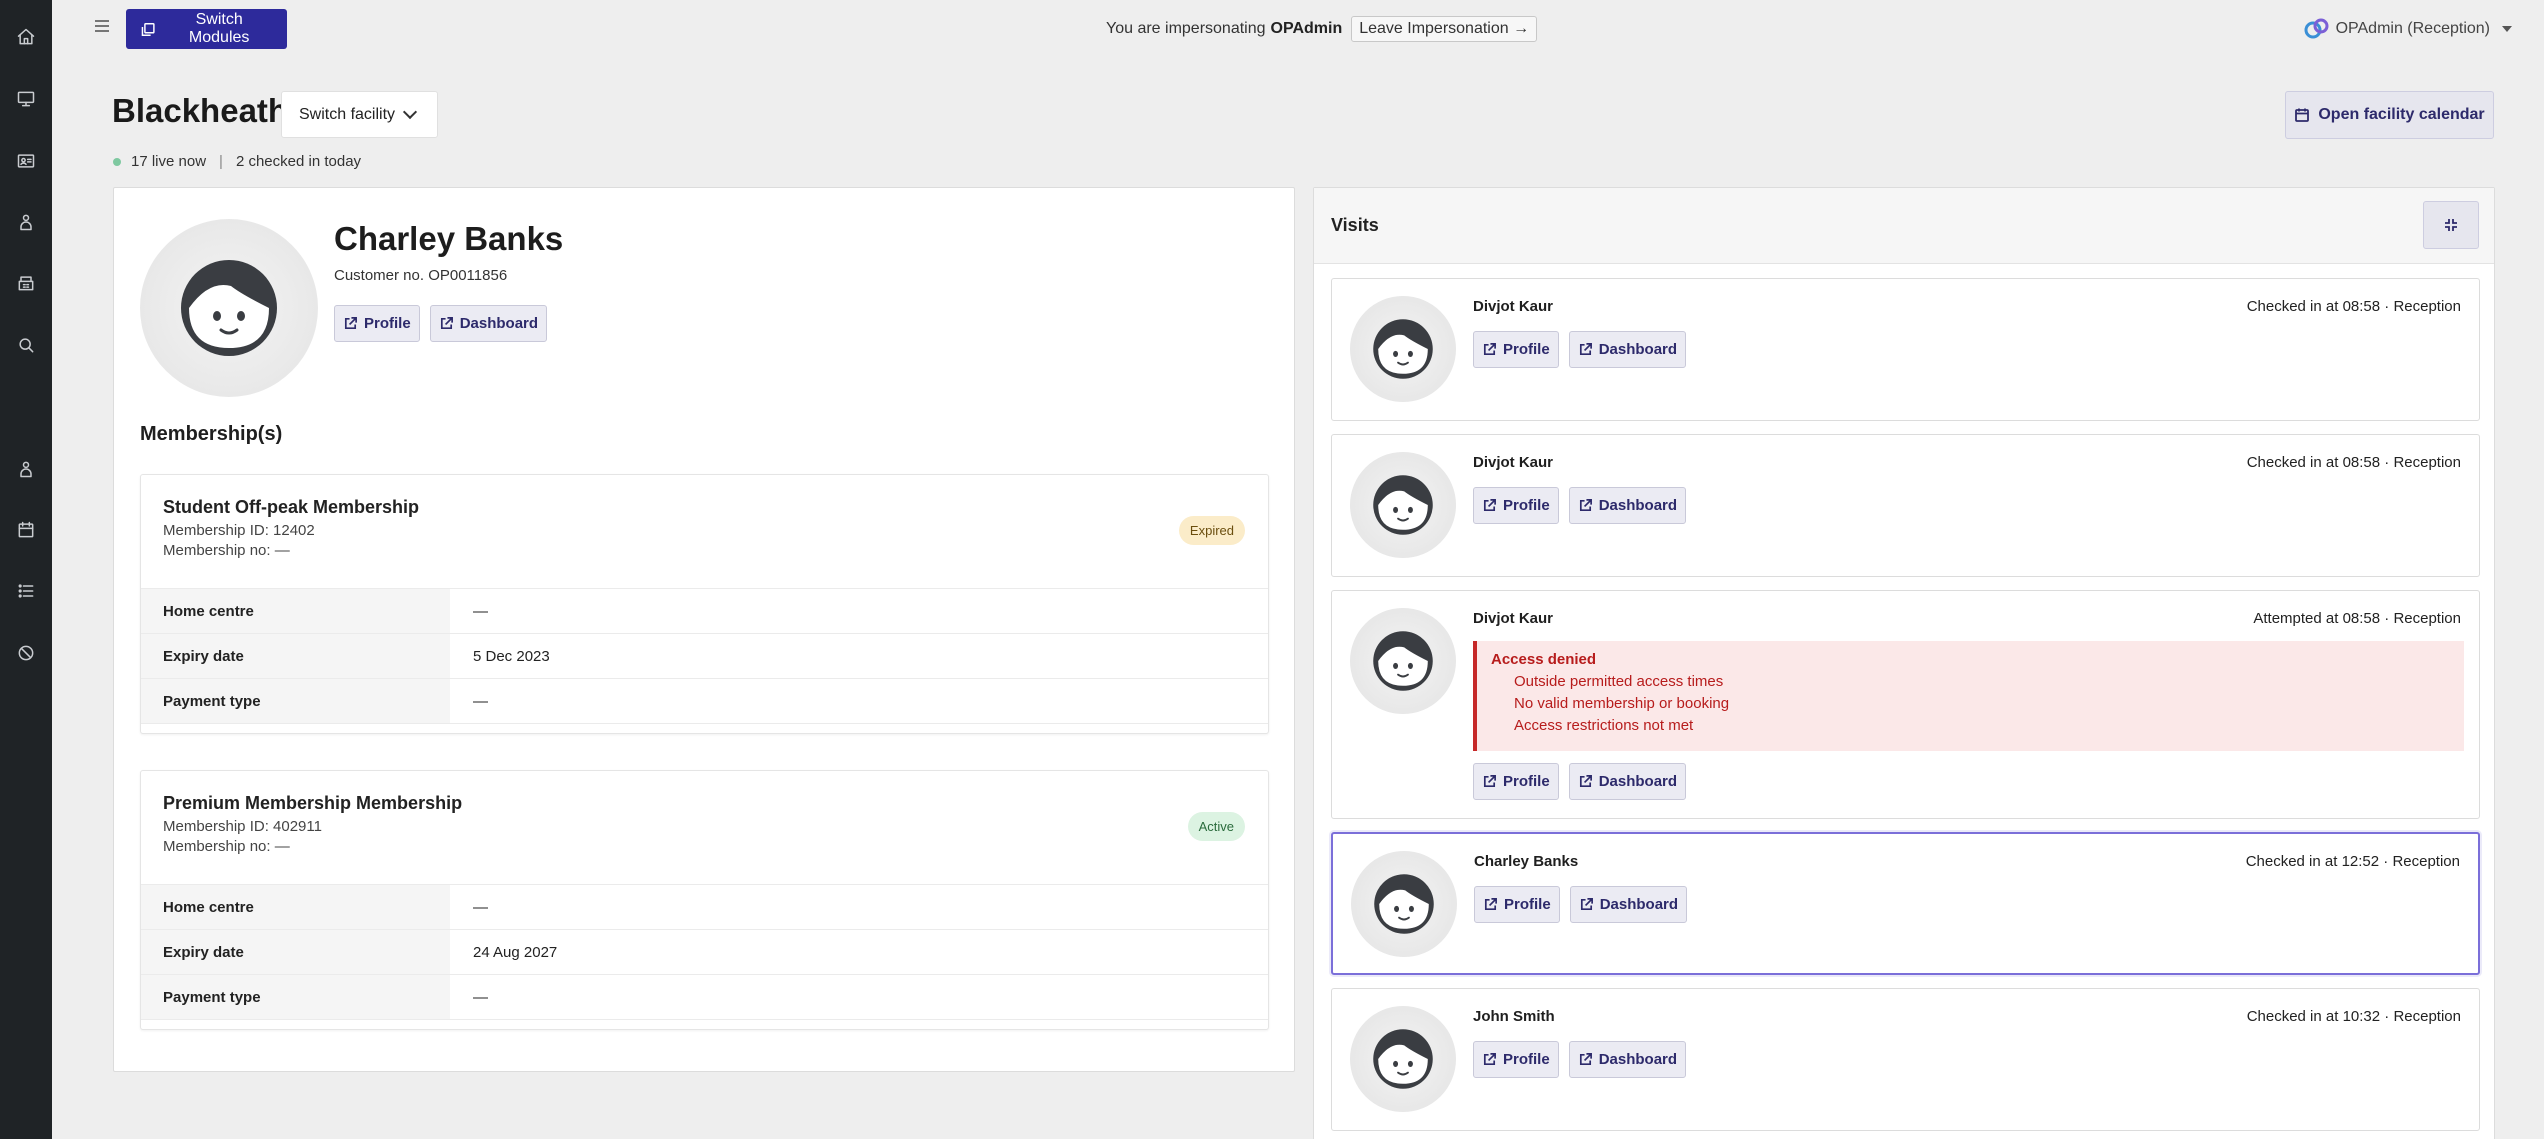  I want to click on monitor-icon, so click(26, 99).